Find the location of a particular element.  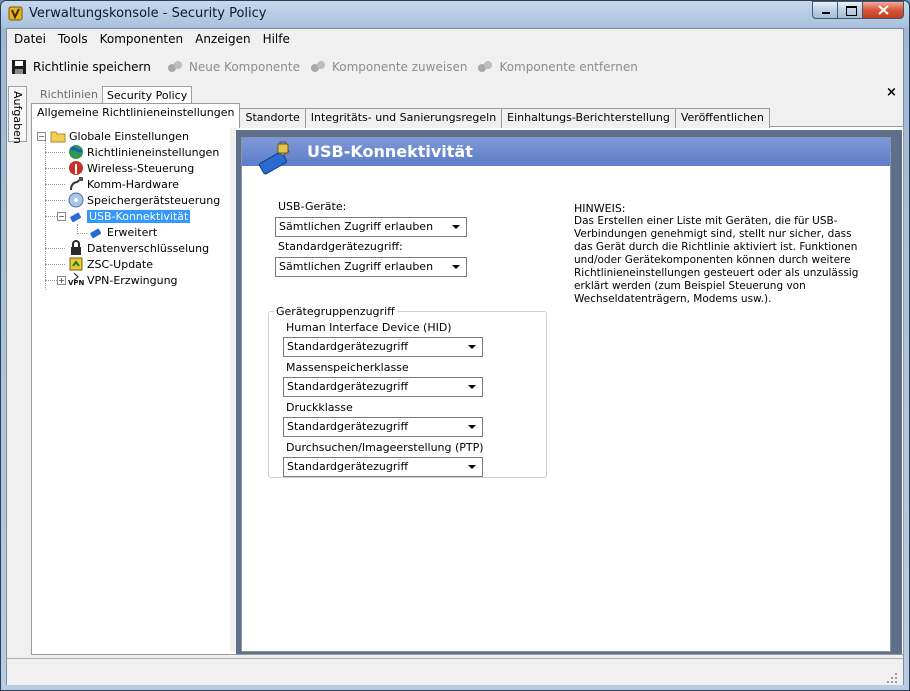

default-access-value: Sämtlichen Zugriff erlauben is located at coordinates (356, 266).